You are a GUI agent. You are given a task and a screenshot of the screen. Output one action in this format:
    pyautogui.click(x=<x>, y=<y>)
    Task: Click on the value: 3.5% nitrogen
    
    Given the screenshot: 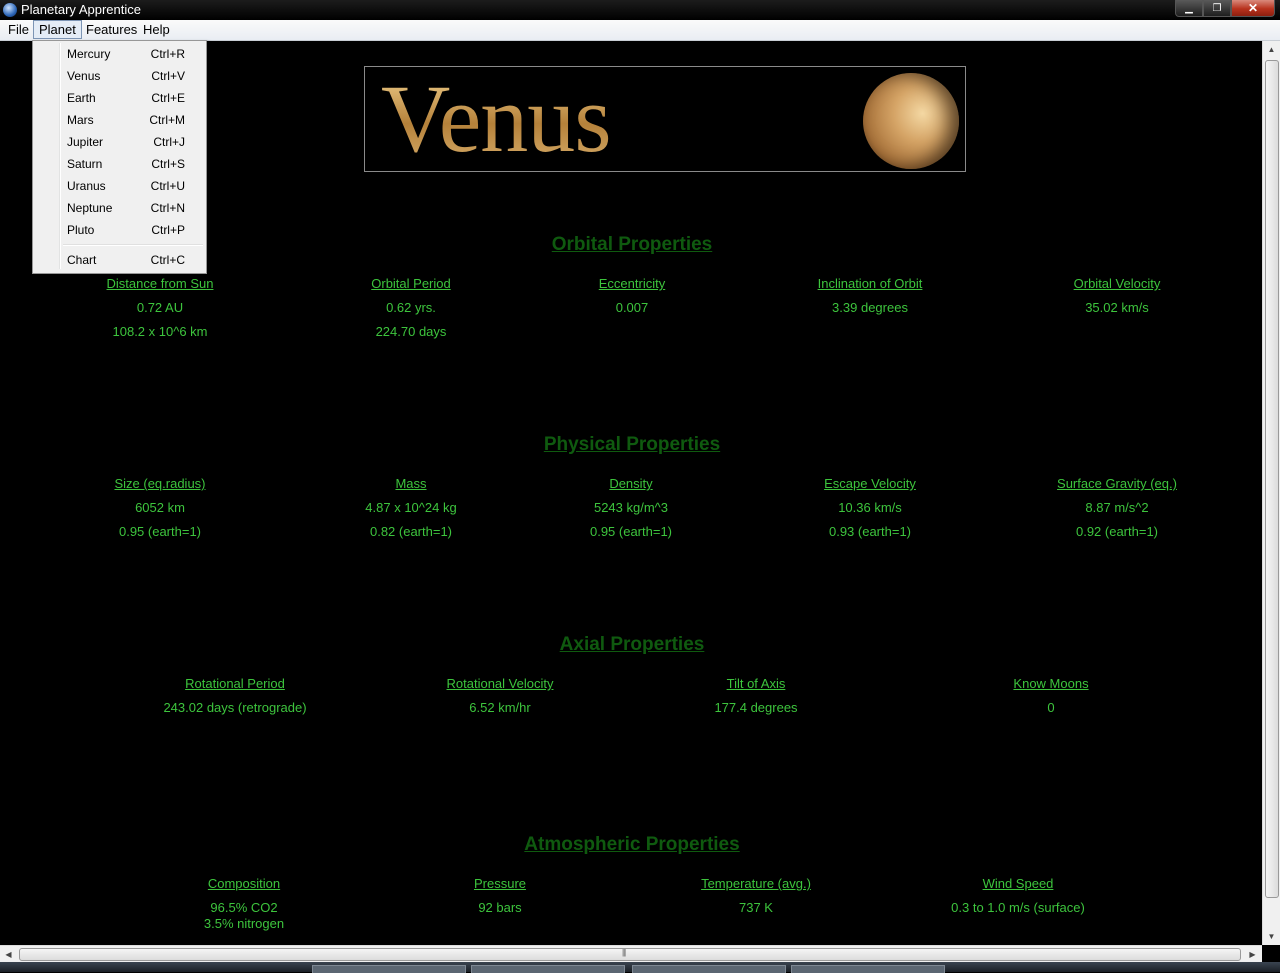 What is the action you would take?
    pyautogui.click(x=244, y=923)
    